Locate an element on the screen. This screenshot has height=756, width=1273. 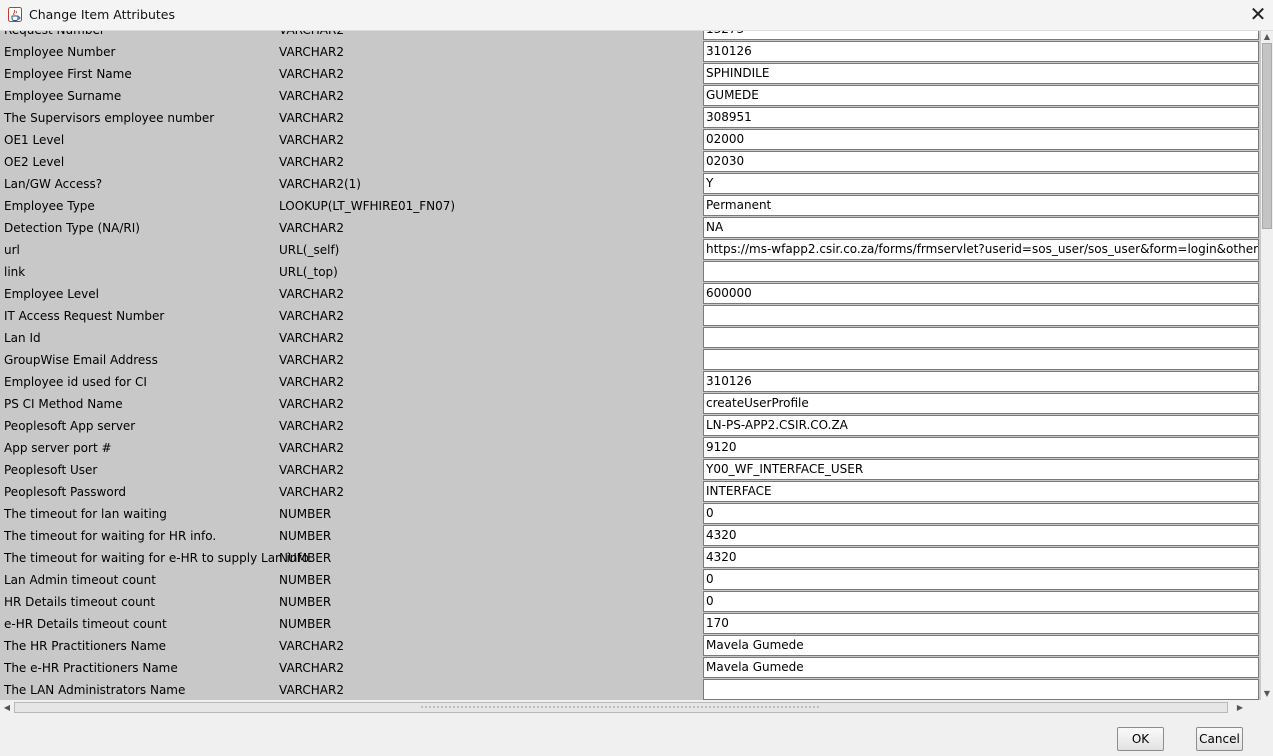
attribute-value-field: createUserProfile is located at coordinates (981, 403).